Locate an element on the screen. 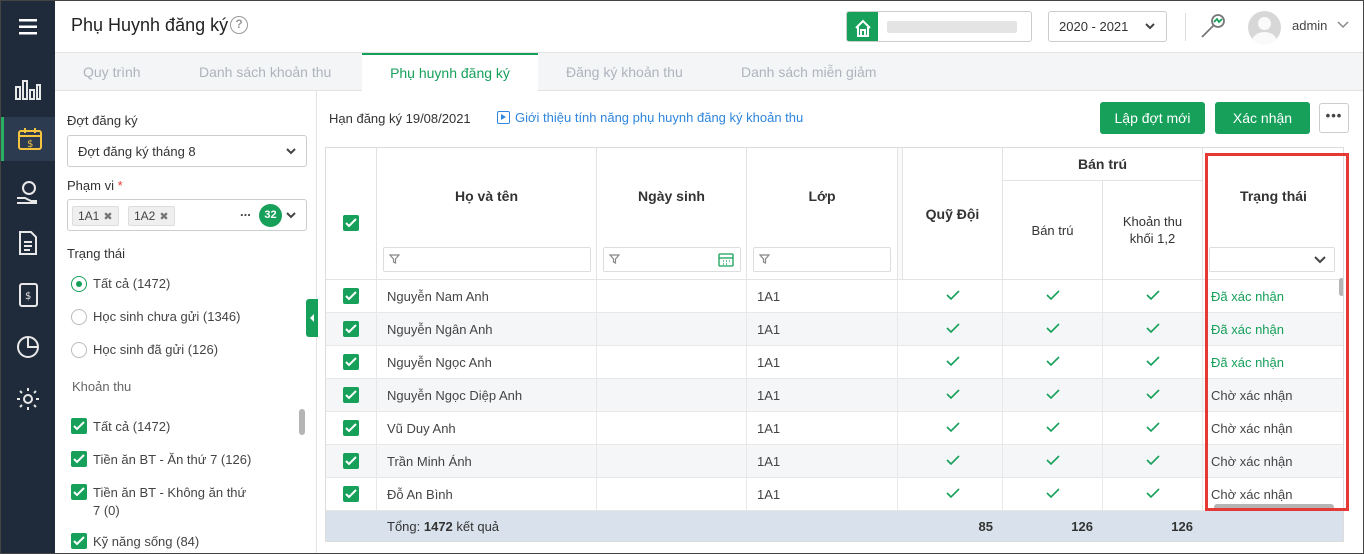 This screenshot has width=1364, height=554. school-selector is located at coordinates (939, 26).